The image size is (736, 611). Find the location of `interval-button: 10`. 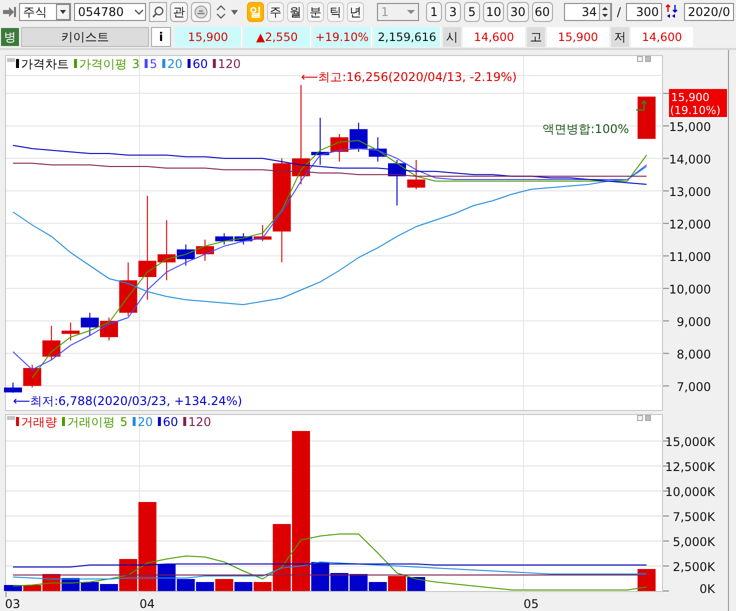

interval-button: 10 is located at coordinates (493, 12).